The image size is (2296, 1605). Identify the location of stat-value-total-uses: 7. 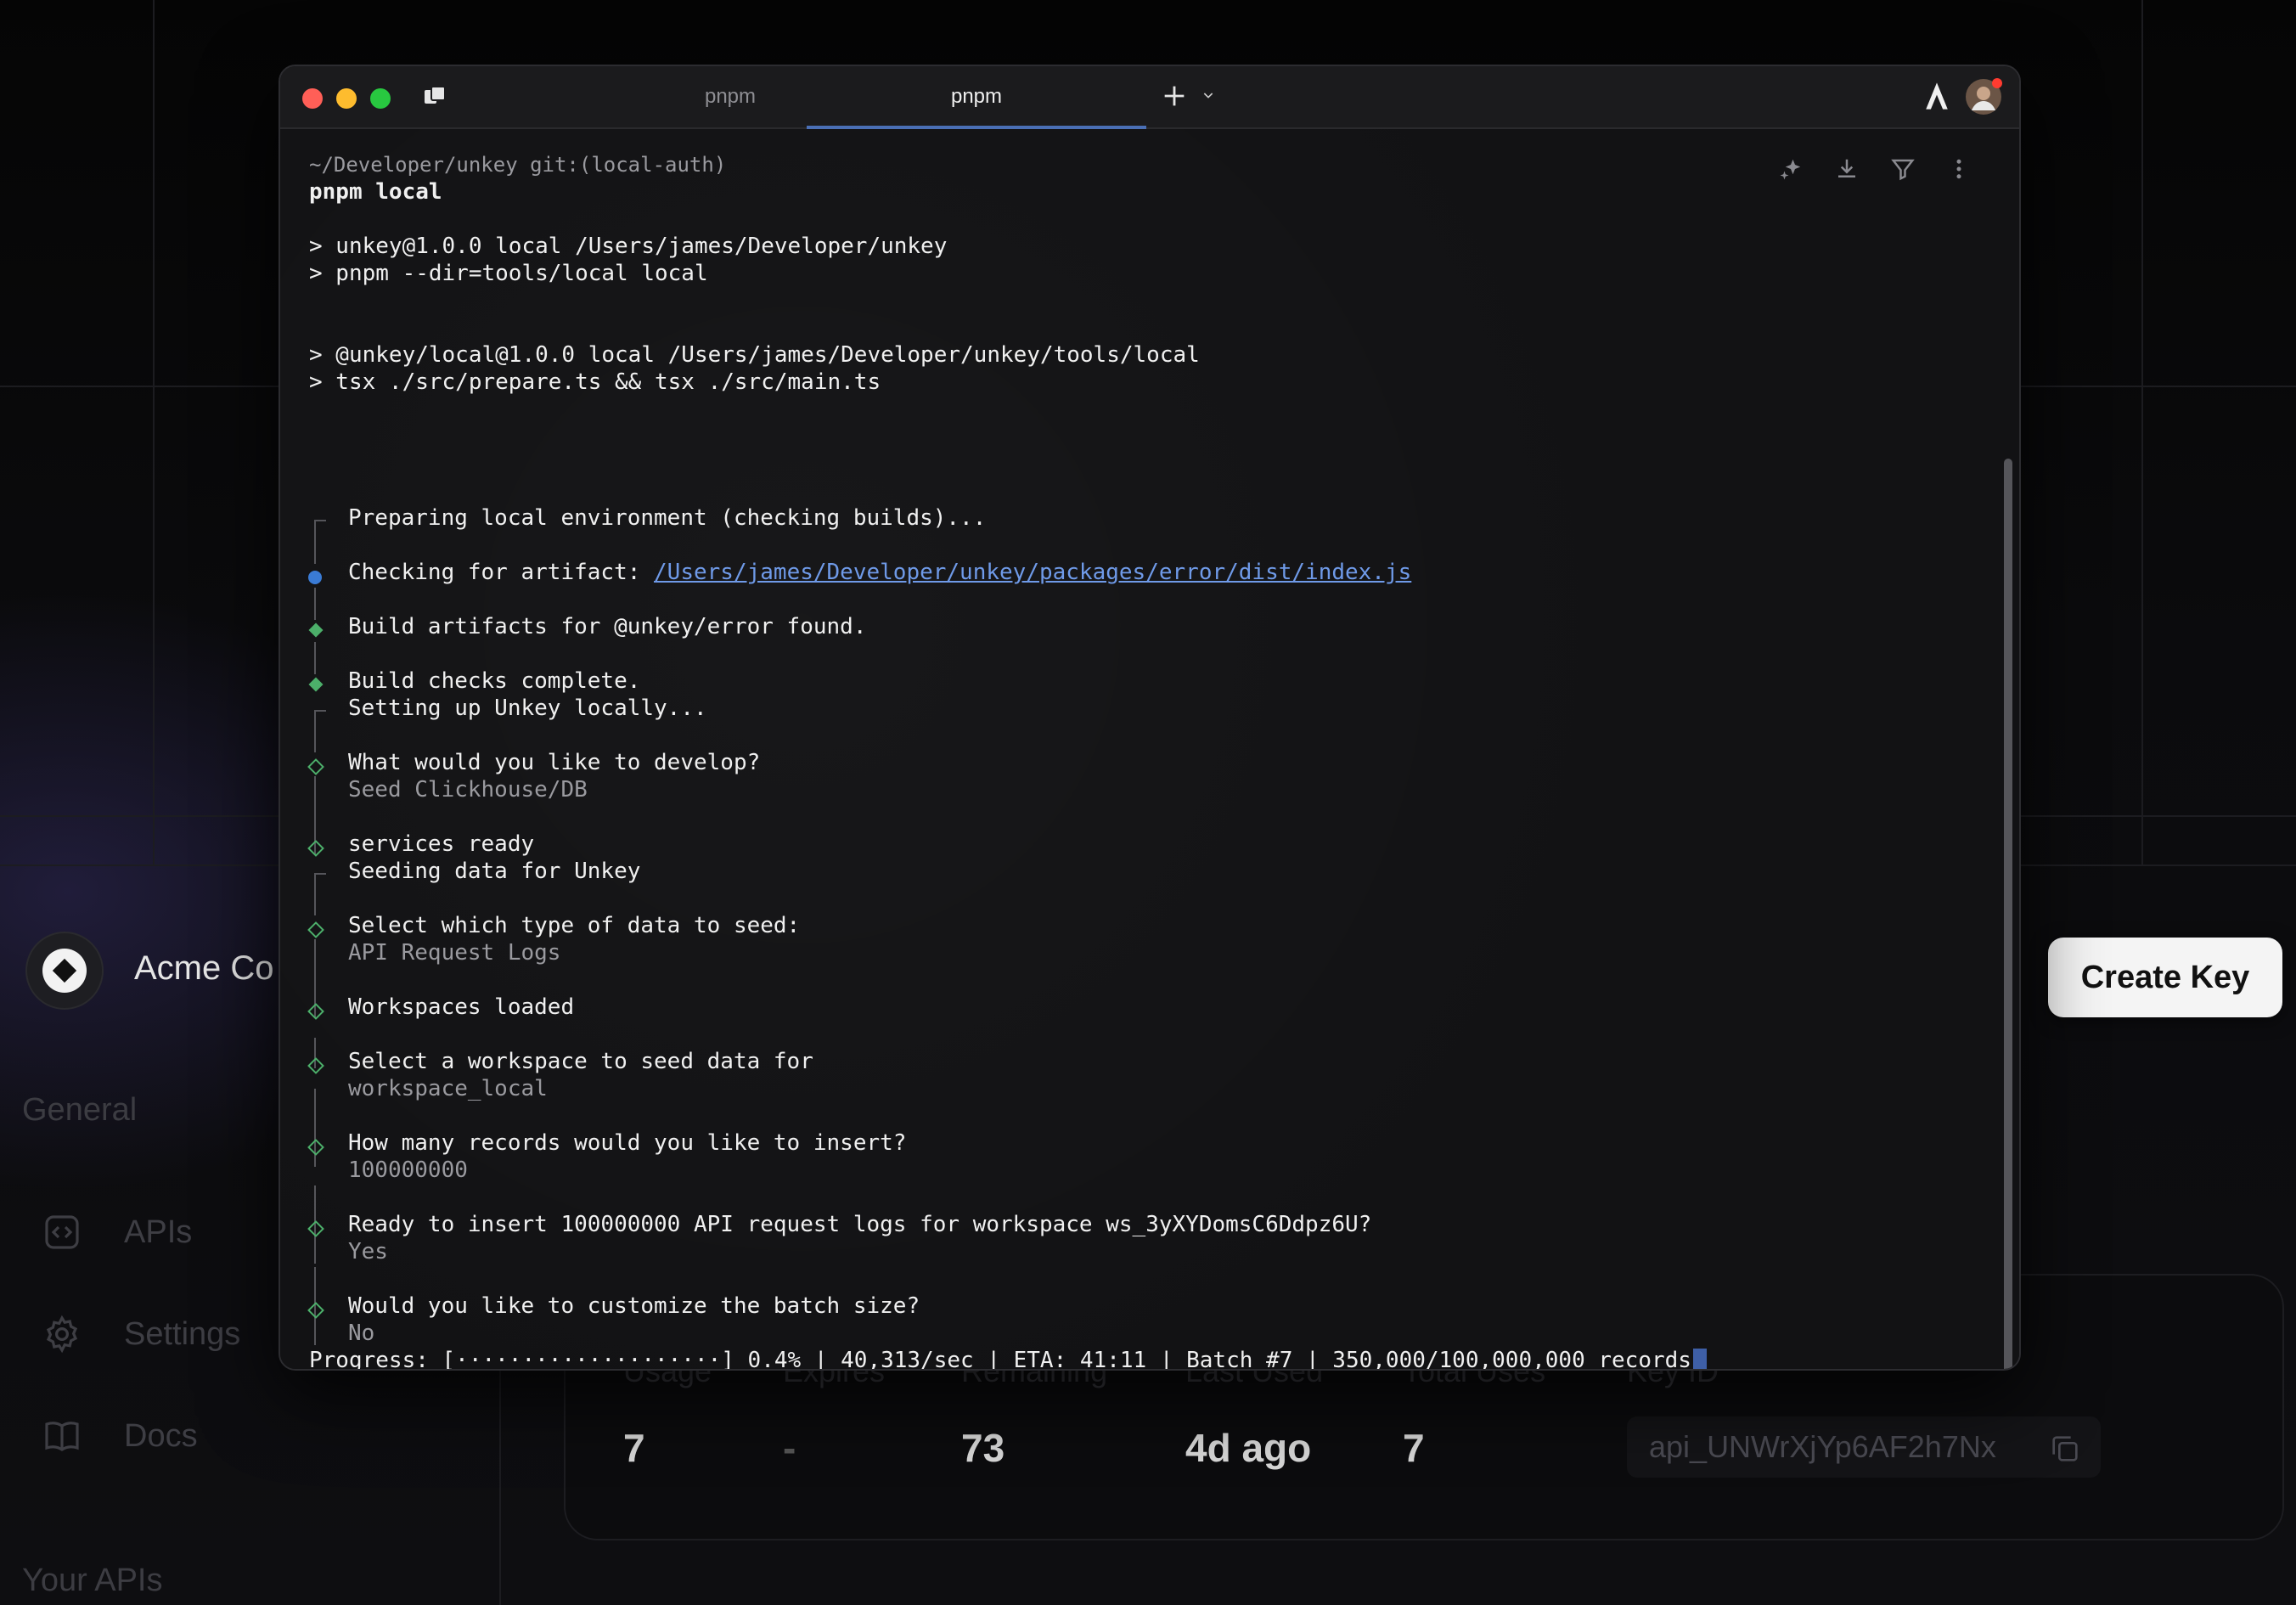
(1414, 1448).